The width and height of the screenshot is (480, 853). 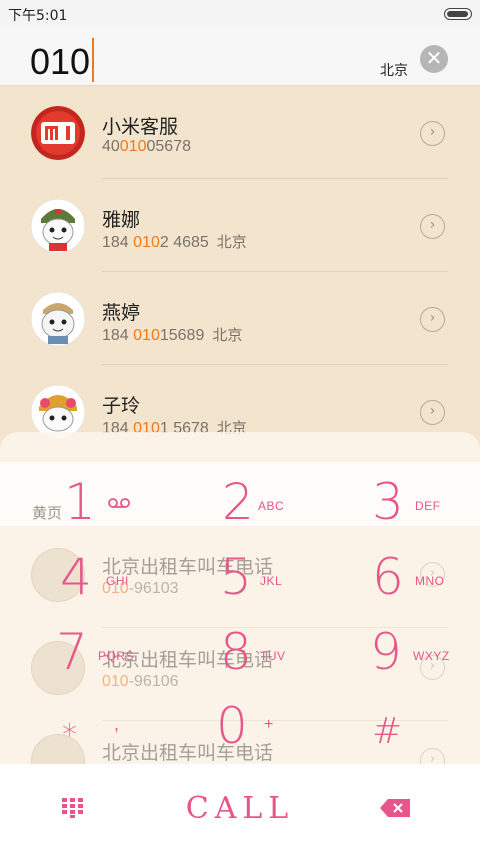 What do you see at coordinates (69, 735) in the screenshot?
I see `key-digit: *` at bounding box center [69, 735].